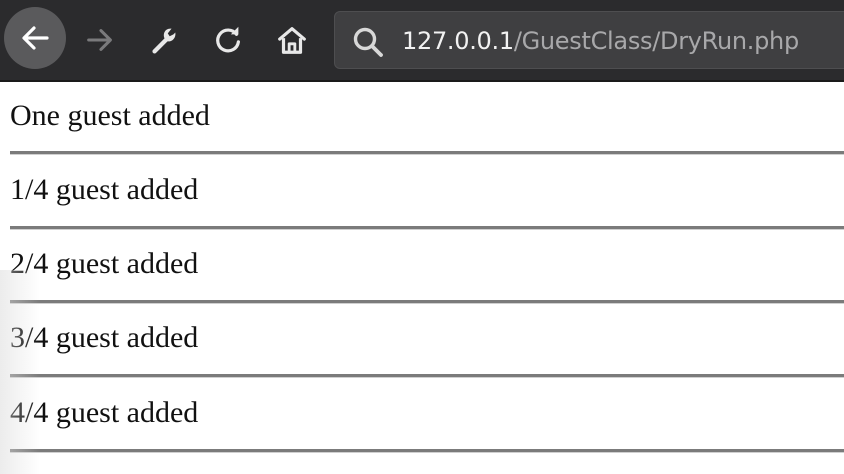 The height and width of the screenshot is (474, 844). I want to click on arrow-right-icon, so click(99, 40).